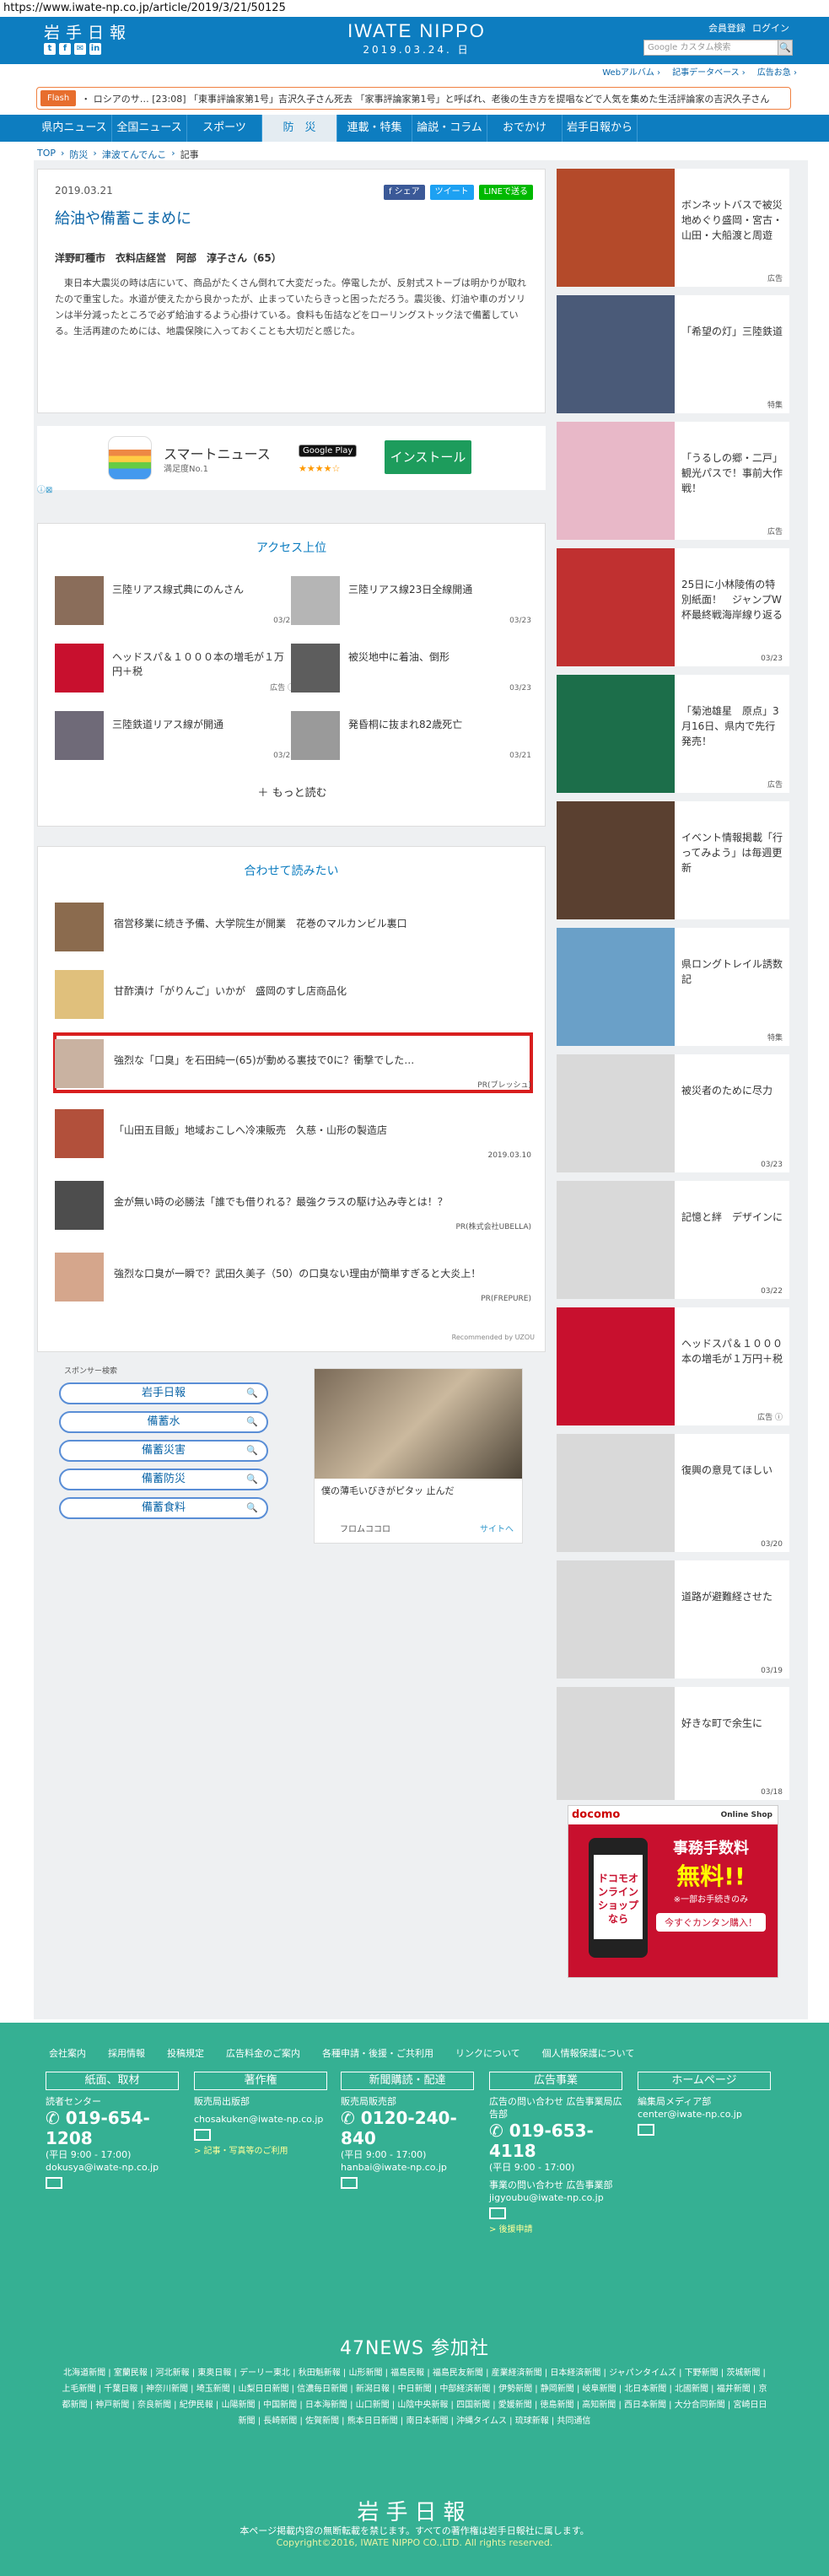 The height and width of the screenshot is (2576, 829). Describe the element at coordinates (175, 669) in the screenshot. I see `ranking-item: ヘッドスパ＆１０００本の増毛が１万円＋税 広告 ⓘ` at that location.